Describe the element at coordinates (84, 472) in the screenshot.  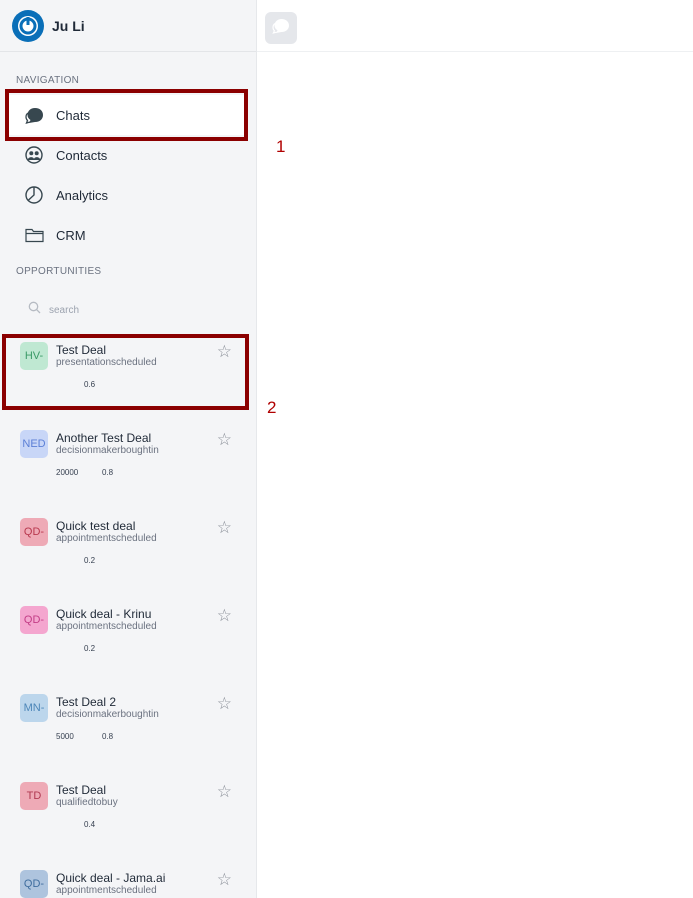
I see `deal-metrics: 20000 0.8` at that location.